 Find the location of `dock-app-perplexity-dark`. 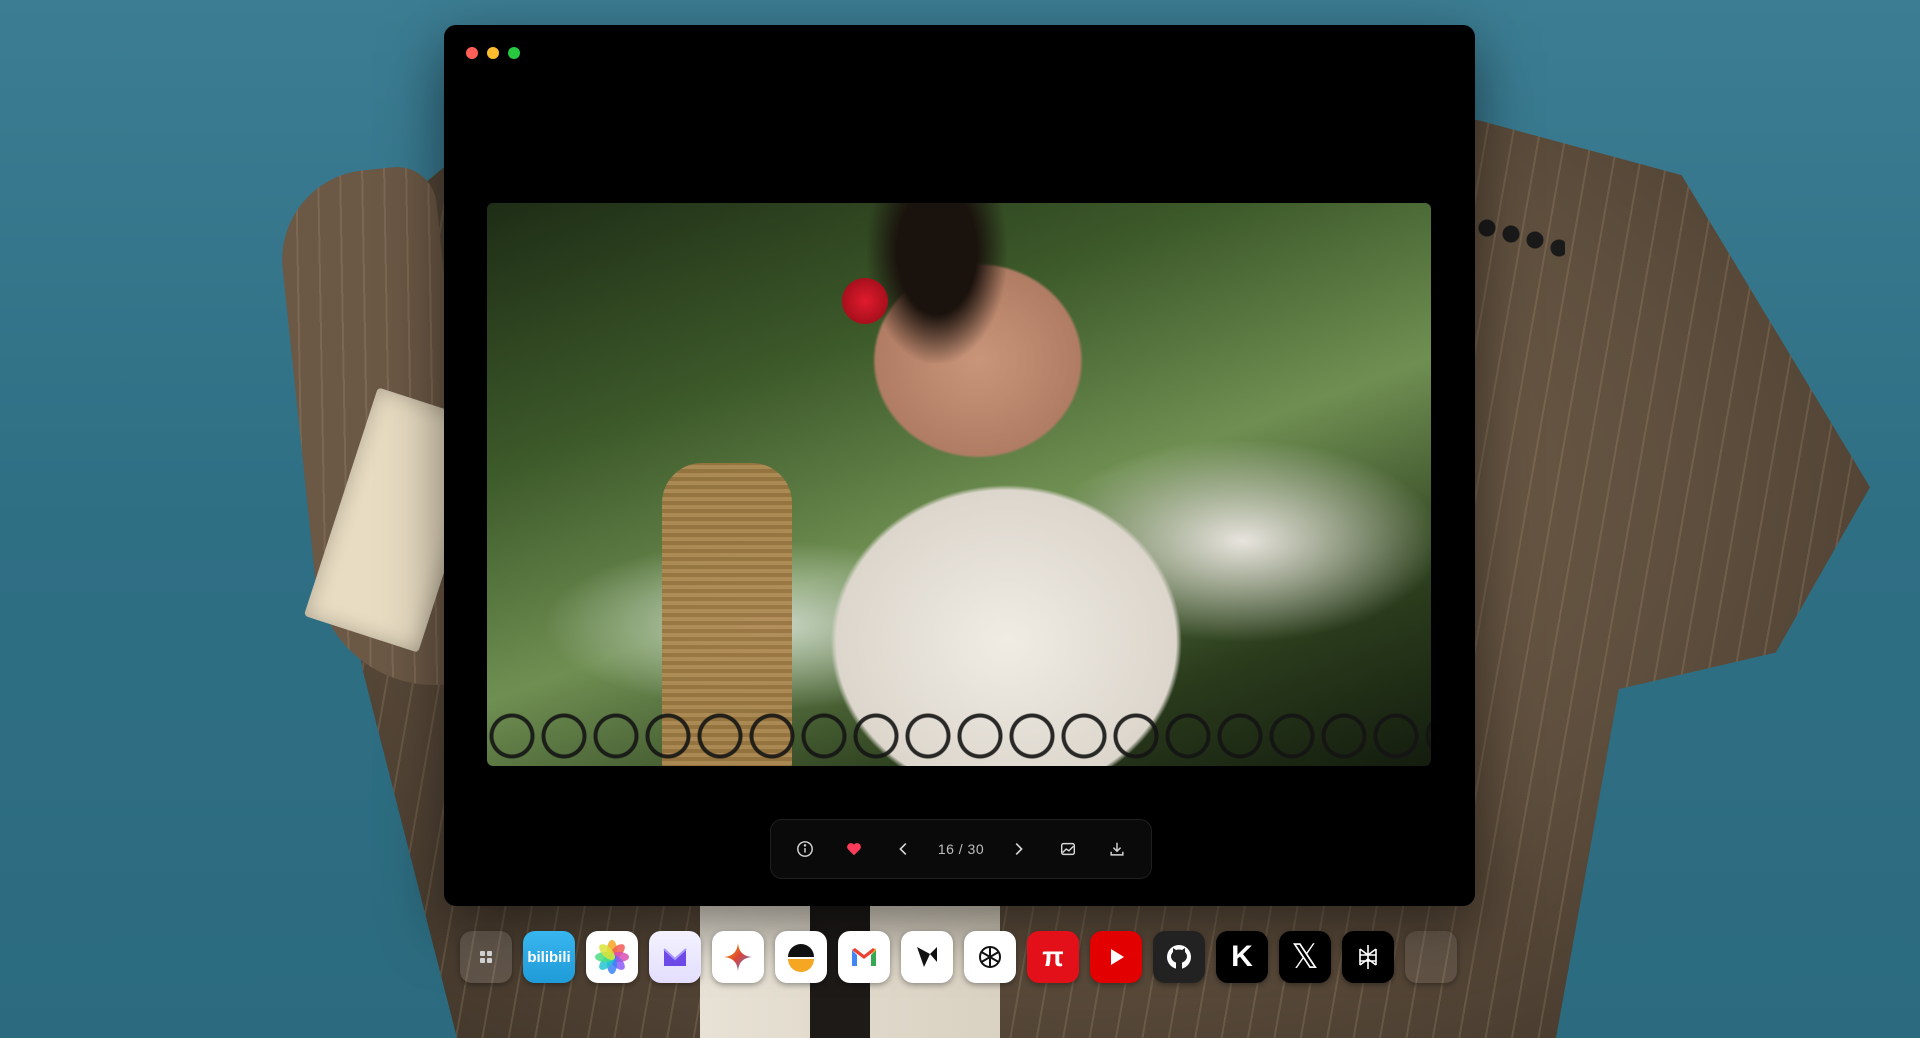

dock-app-perplexity-dark is located at coordinates (1368, 957).